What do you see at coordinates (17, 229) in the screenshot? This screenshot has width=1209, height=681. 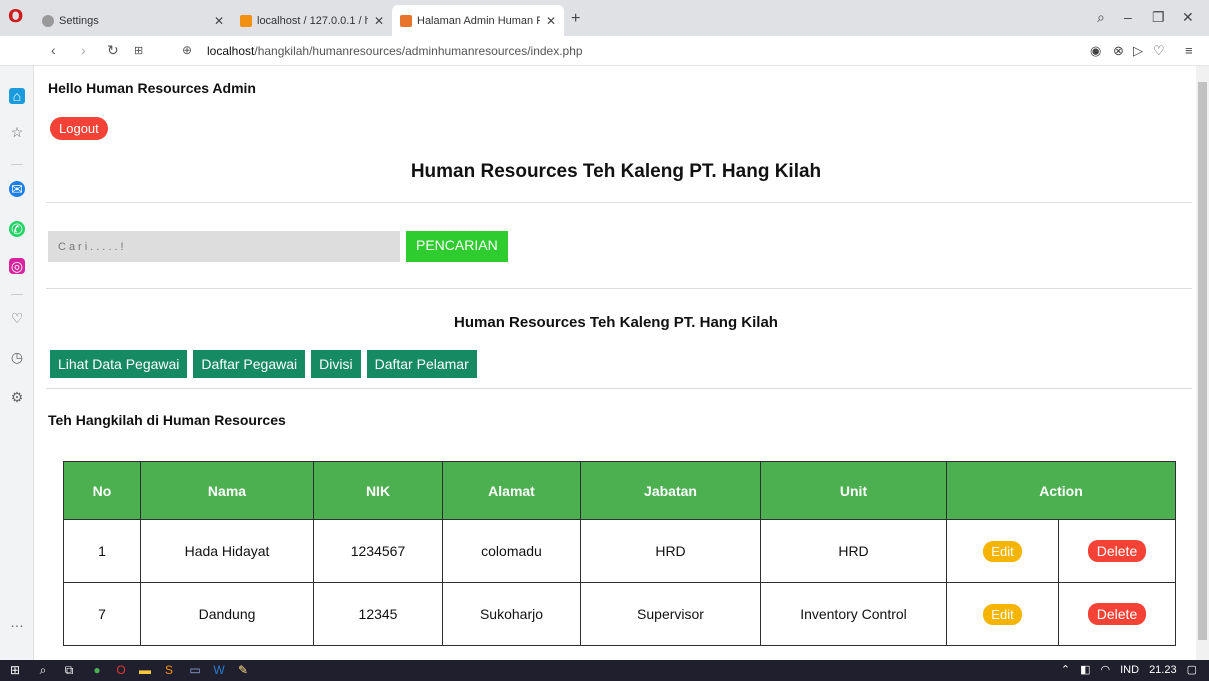 I see `whatsapp-icon: ✆` at bounding box center [17, 229].